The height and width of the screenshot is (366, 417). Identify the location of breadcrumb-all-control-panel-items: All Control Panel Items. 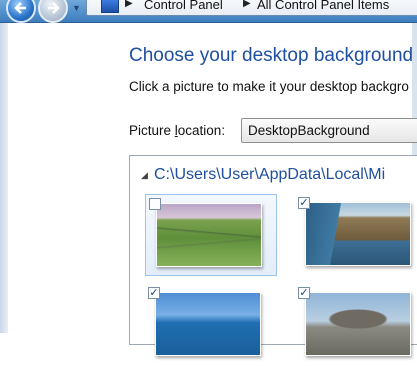
(323, 6).